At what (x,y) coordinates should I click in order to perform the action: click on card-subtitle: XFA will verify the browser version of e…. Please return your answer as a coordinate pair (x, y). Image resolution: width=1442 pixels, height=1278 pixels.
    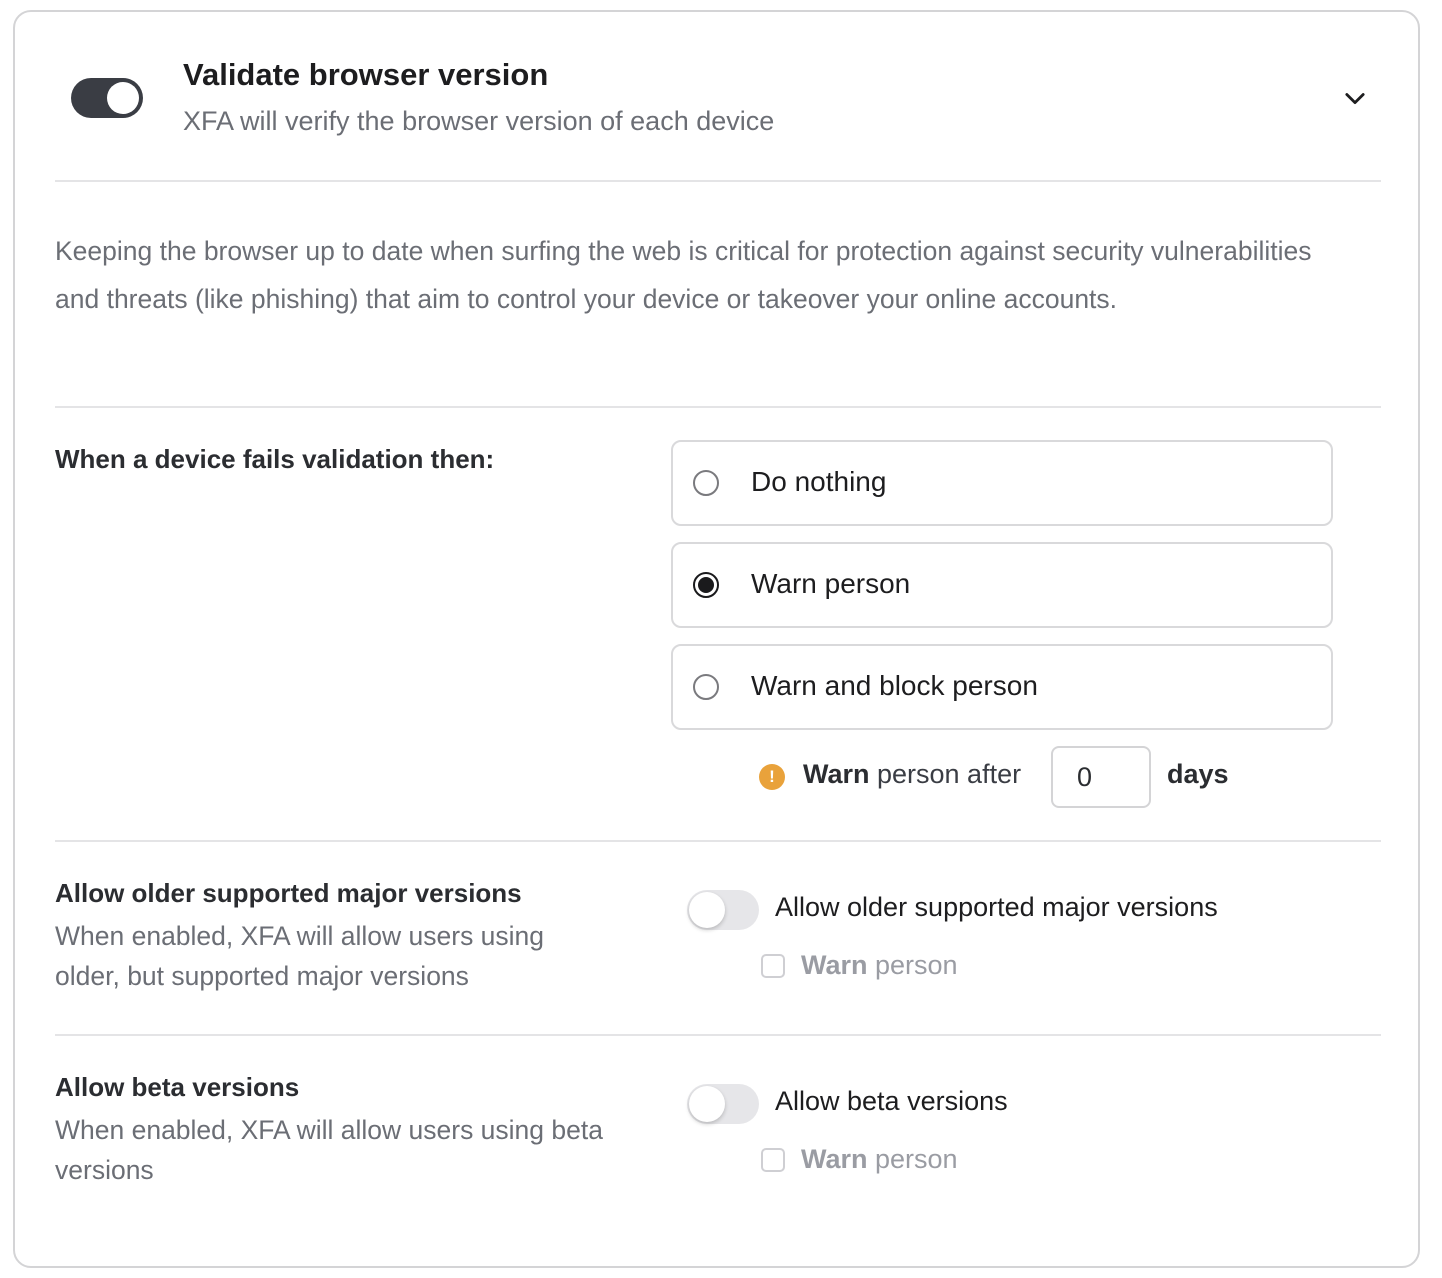
    Looking at the image, I should click on (479, 121).